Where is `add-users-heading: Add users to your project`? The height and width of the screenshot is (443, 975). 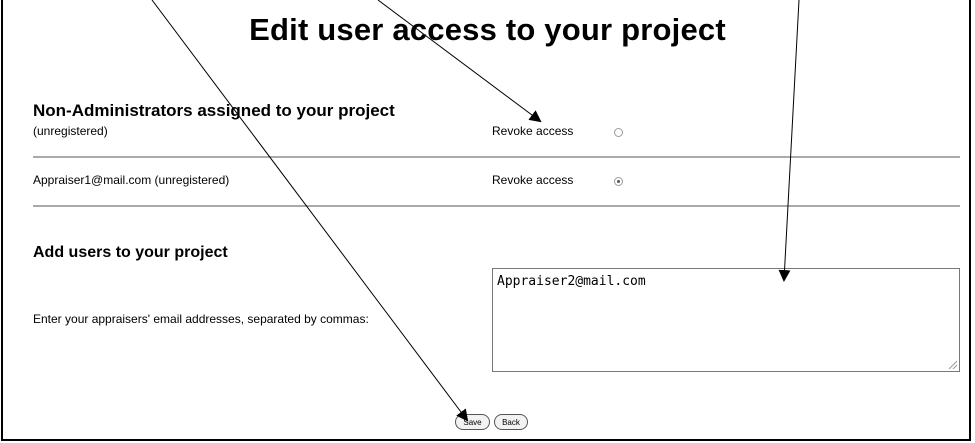
add-users-heading: Add users to your project is located at coordinates (130, 252).